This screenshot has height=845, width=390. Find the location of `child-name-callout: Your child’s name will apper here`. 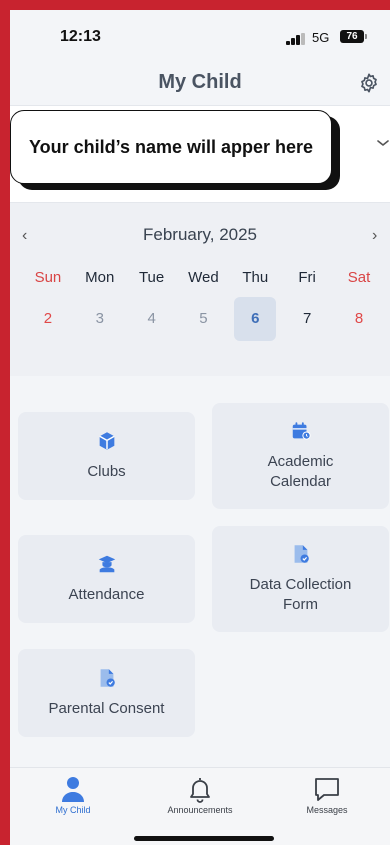

child-name-callout: Your child’s name will apper here is located at coordinates (171, 147).